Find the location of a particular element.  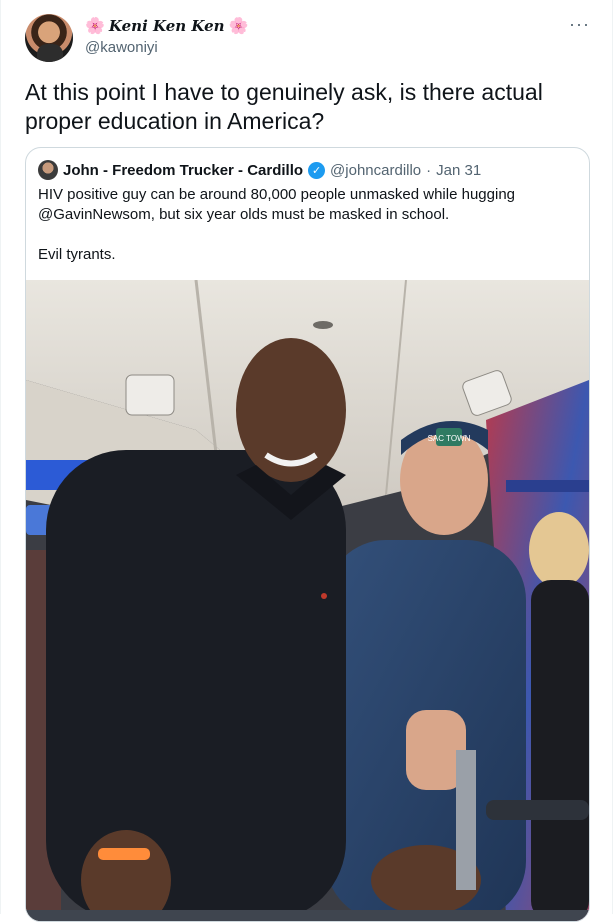

quoted-author-avatar is located at coordinates (48, 170).